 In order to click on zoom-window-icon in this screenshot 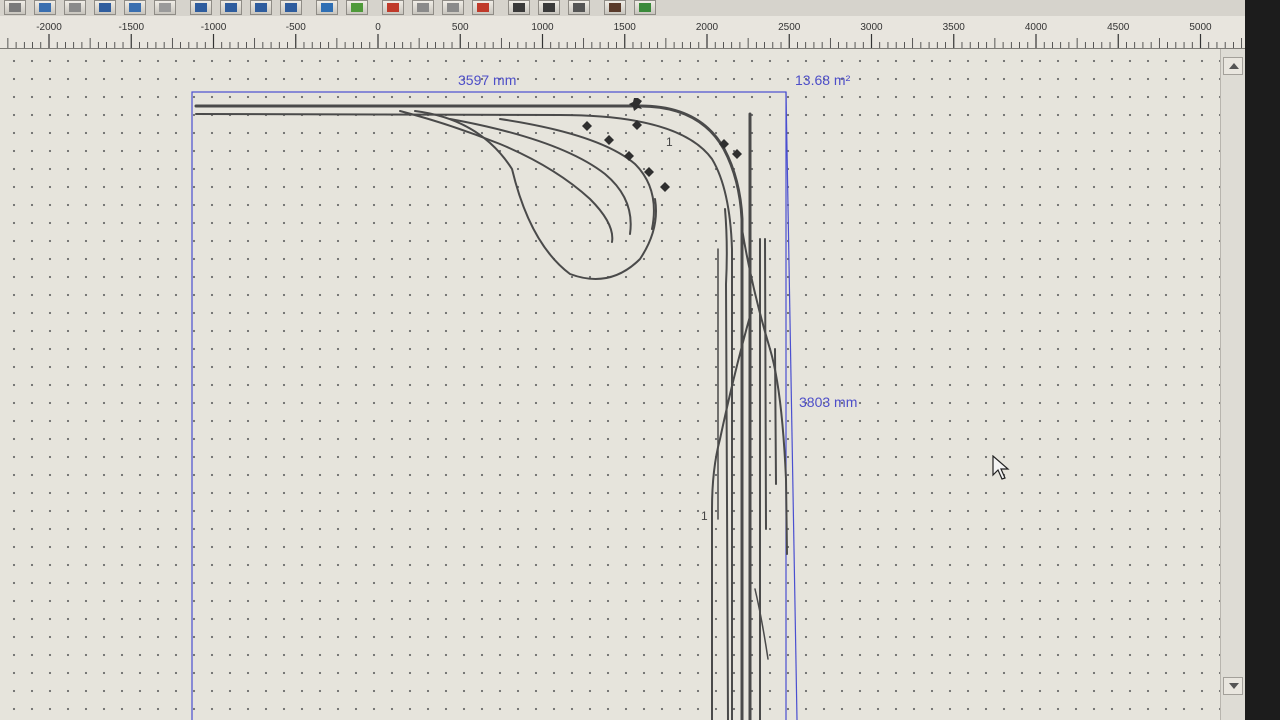, I will do `click(291, 7)`.